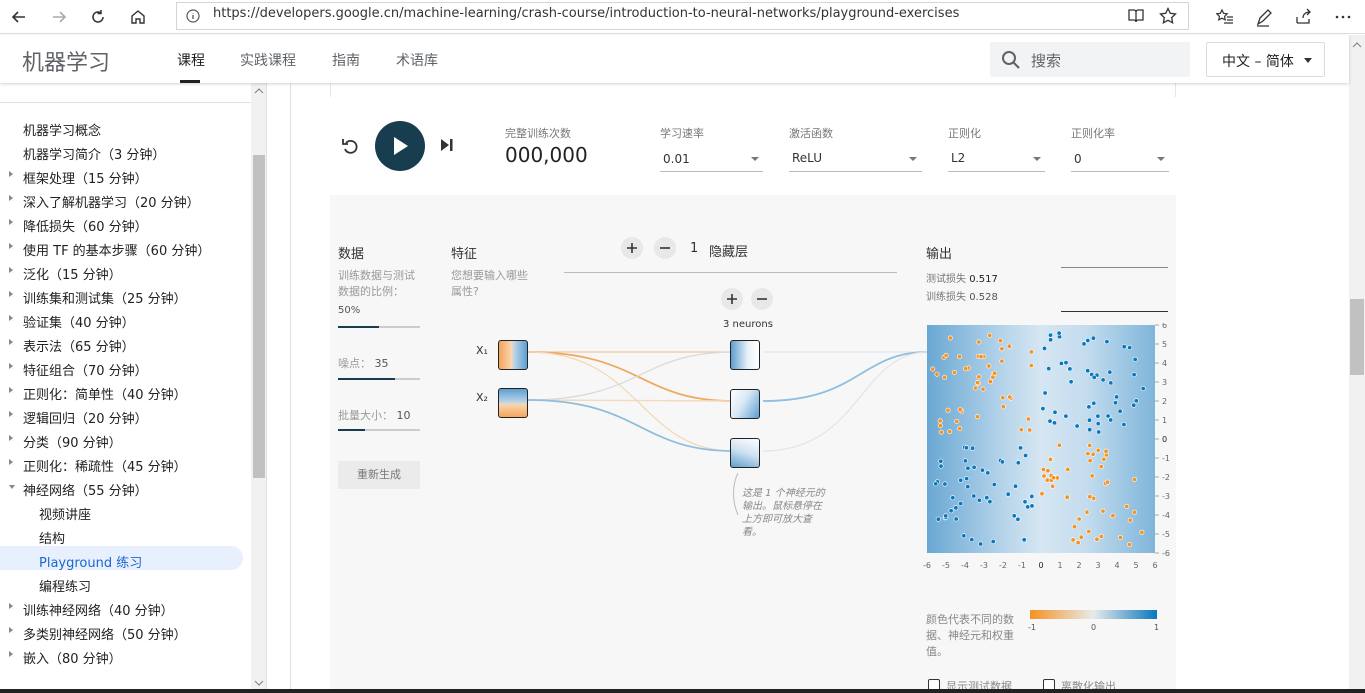  I want to click on step-icon, so click(447, 145).